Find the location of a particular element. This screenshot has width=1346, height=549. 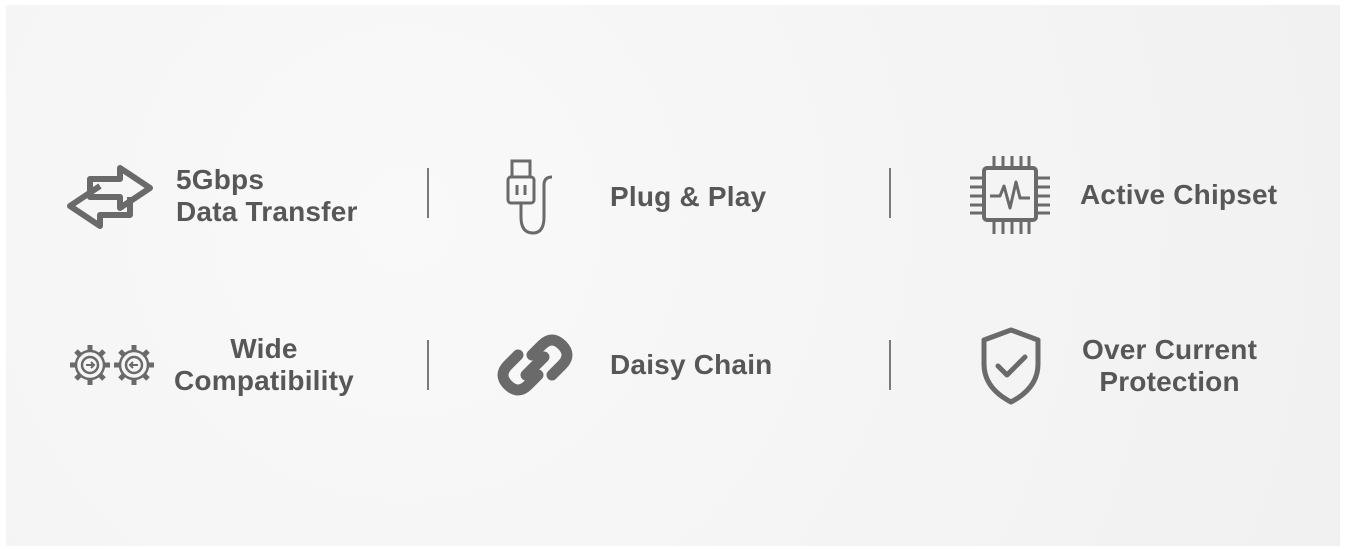

feature-data-transfer: 5Gbps Data Transfer is located at coordinates (210, 196).